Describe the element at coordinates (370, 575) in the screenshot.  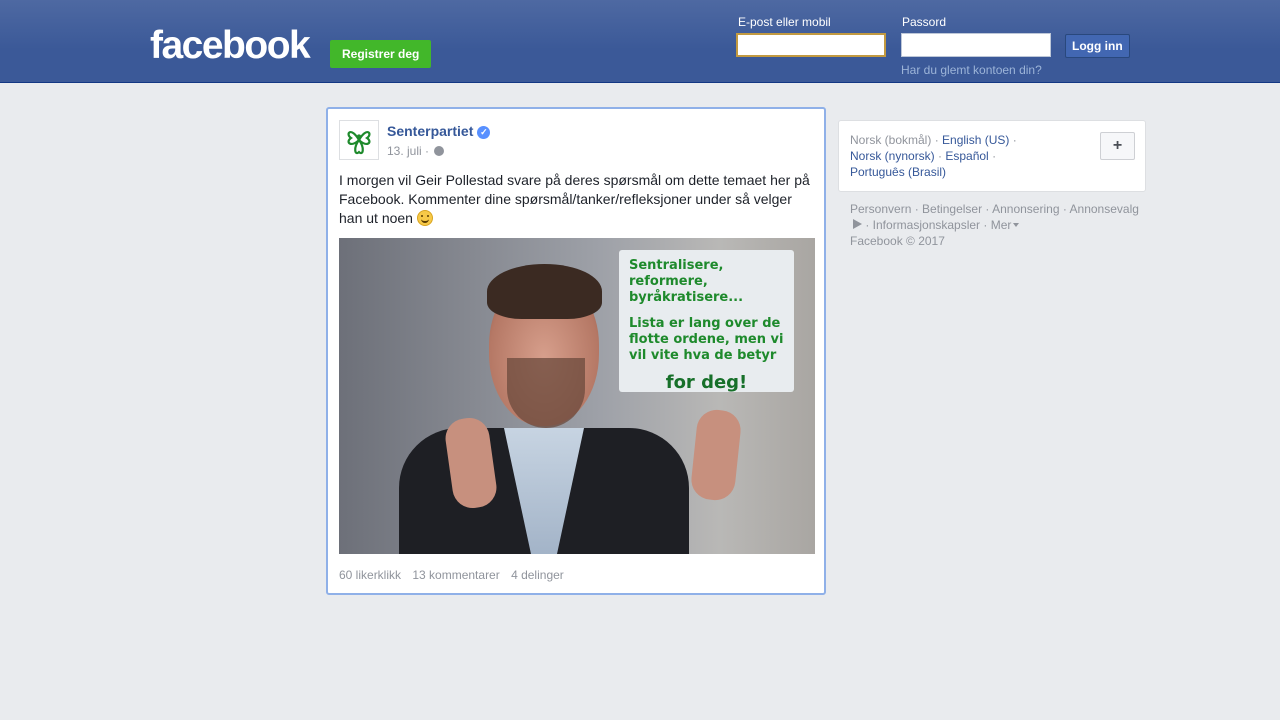
I see `likes-count: 60 likerklikk` at that location.